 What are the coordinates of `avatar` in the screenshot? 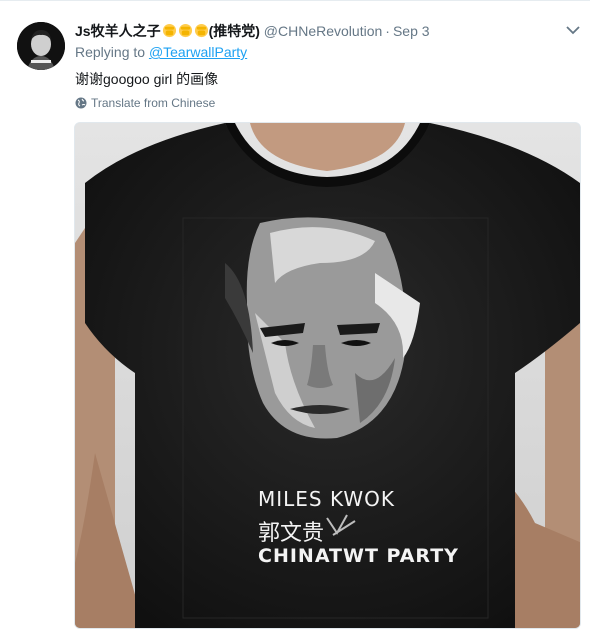 It's located at (41, 46).